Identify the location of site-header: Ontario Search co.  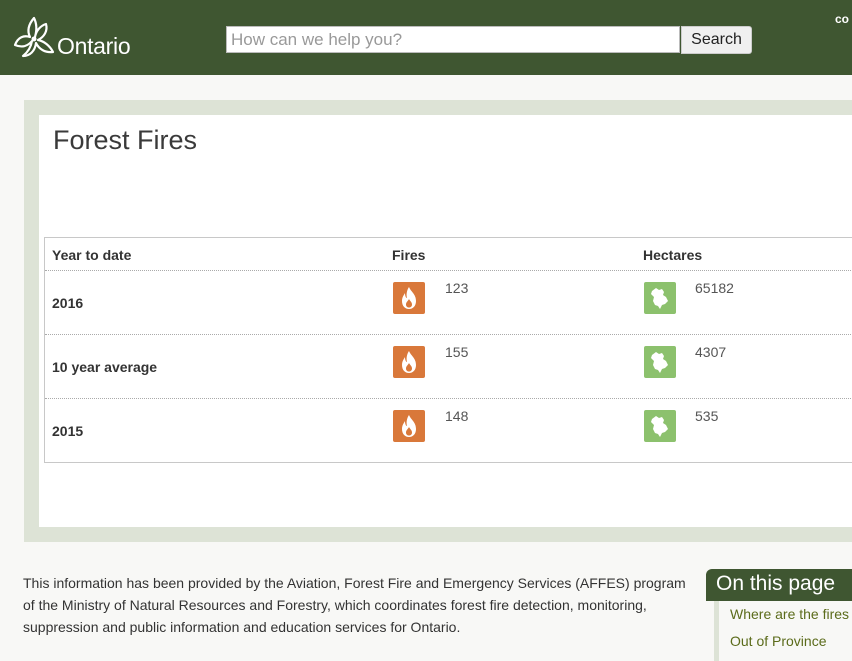
(426, 37).